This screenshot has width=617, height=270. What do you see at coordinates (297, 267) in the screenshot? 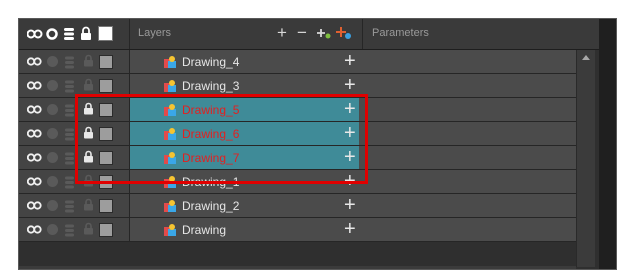
I see `empty-area` at bounding box center [297, 267].